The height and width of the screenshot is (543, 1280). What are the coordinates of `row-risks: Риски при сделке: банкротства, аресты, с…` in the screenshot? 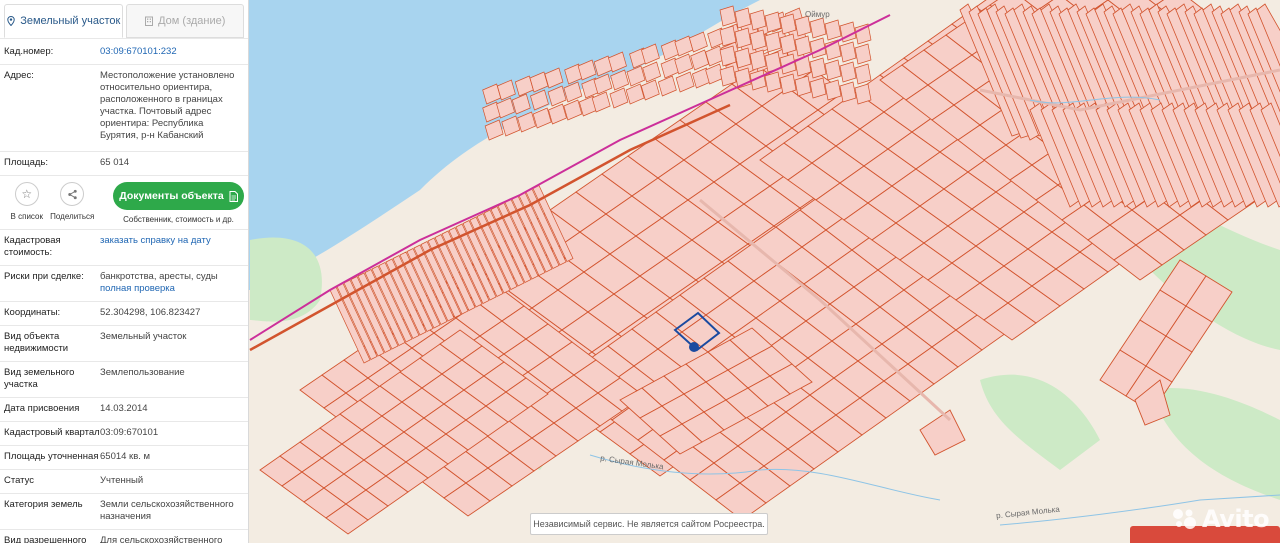 It's located at (124, 283).